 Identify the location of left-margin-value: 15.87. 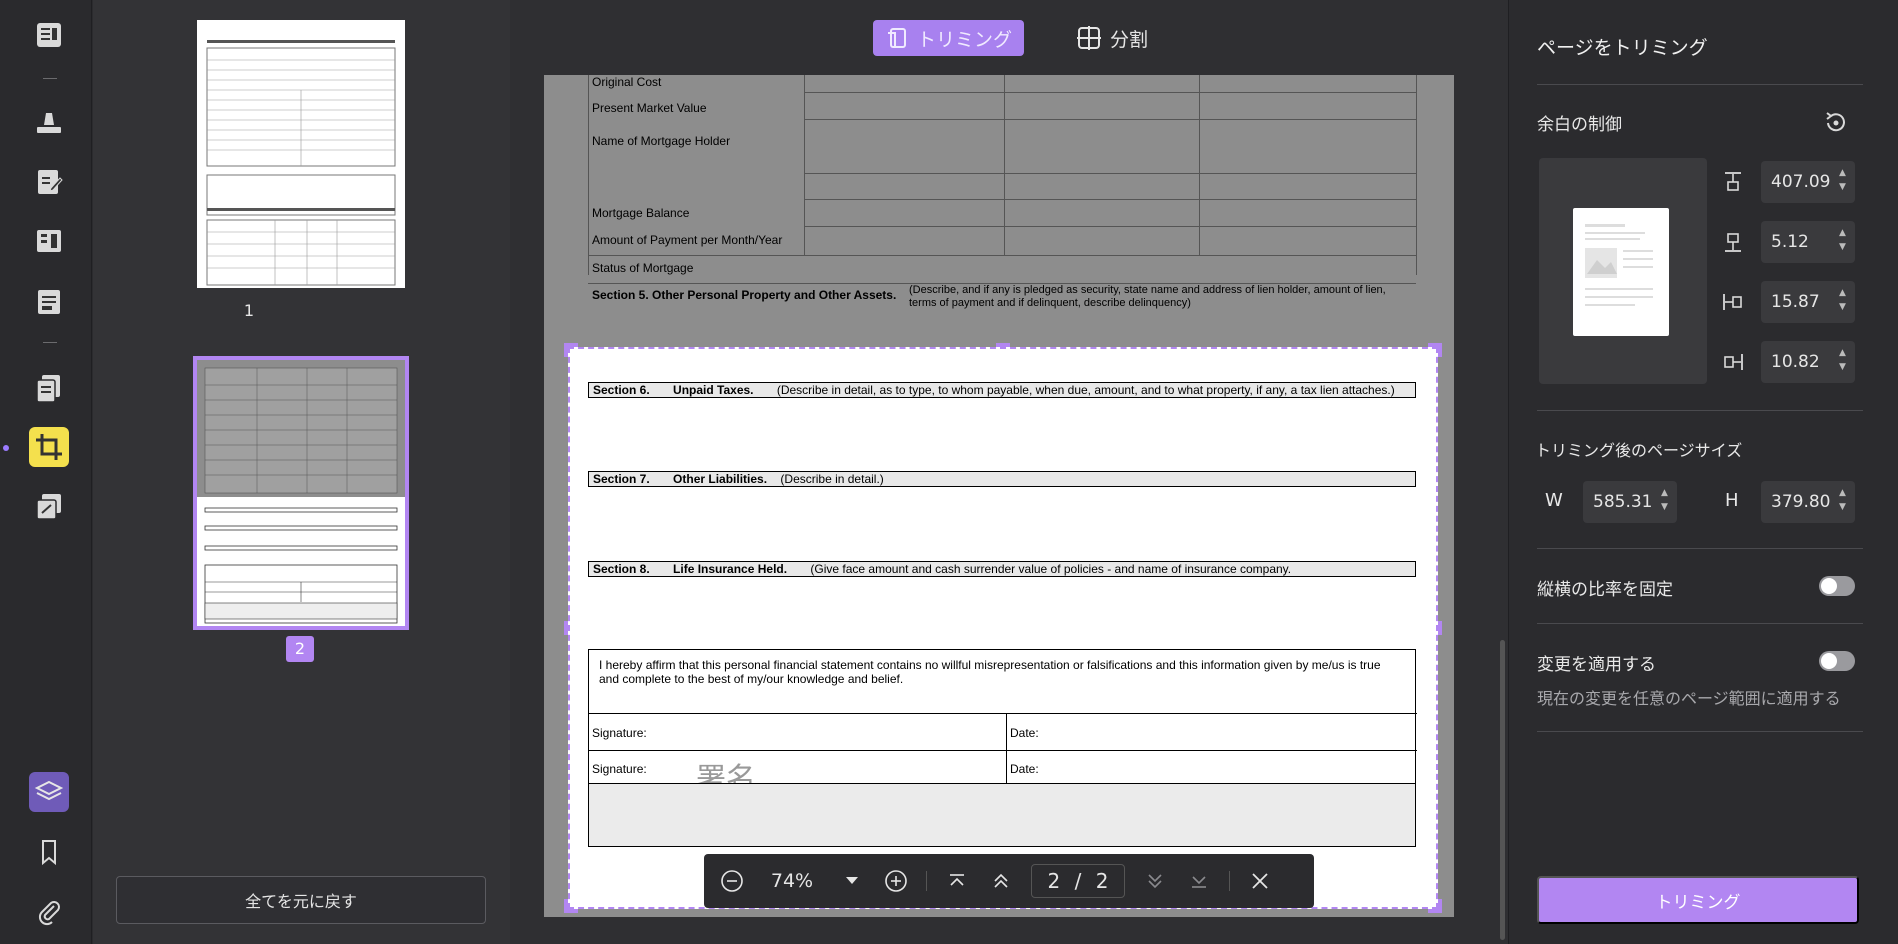
(1795, 302).